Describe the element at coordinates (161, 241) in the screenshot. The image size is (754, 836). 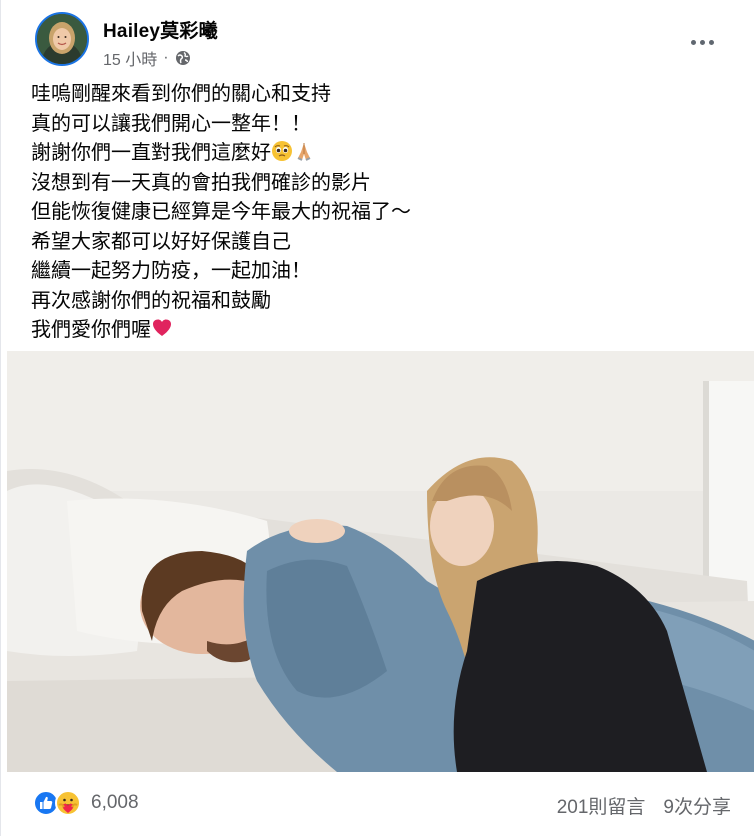
I see `post-line: 希望大家都可以好好保護自己` at that location.